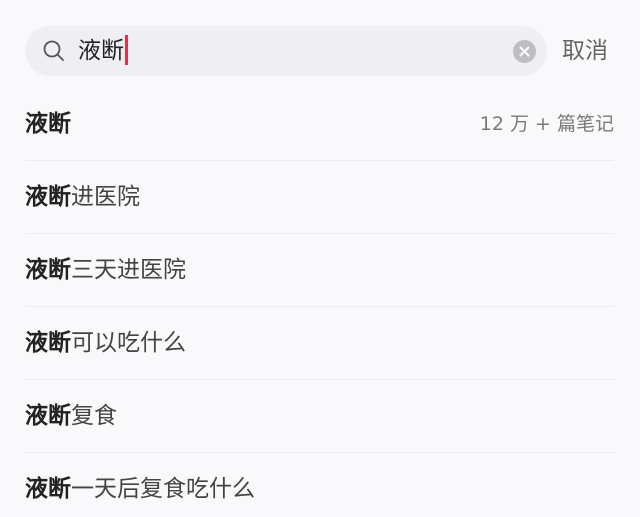 The width and height of the screenshot is (640, 517). I want to click on search-icon, so click(54, 51).